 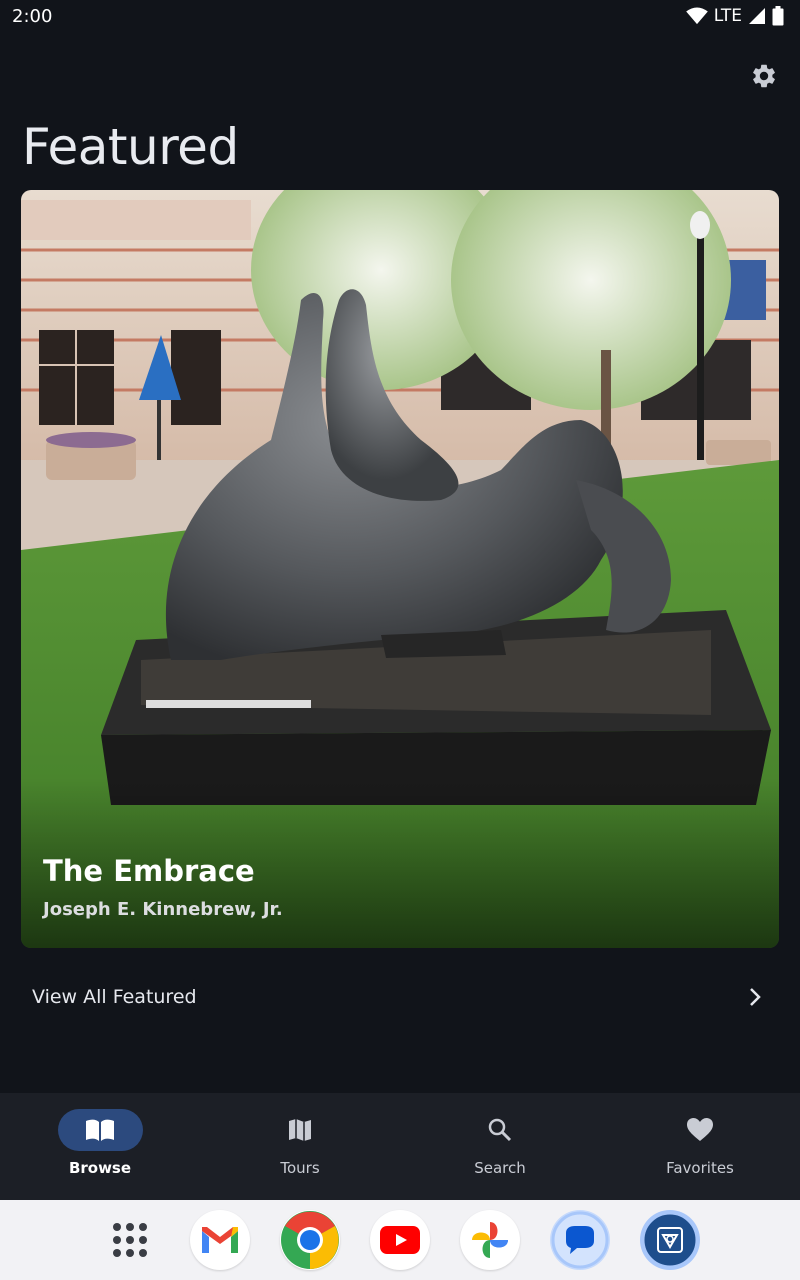 I want to click on gmail-icon, so click(x=220, y=1240).